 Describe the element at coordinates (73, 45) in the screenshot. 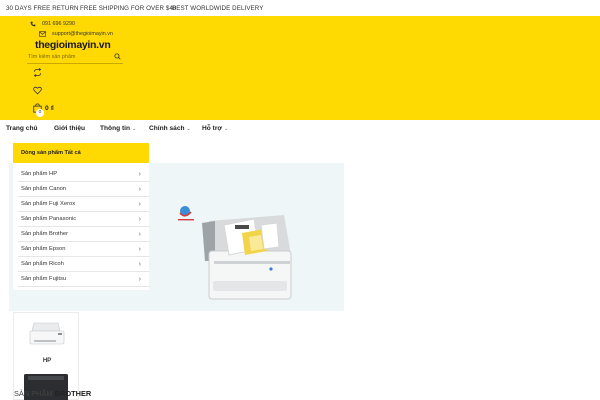

I see `site-logo: thegioimayin.vn` at that location.